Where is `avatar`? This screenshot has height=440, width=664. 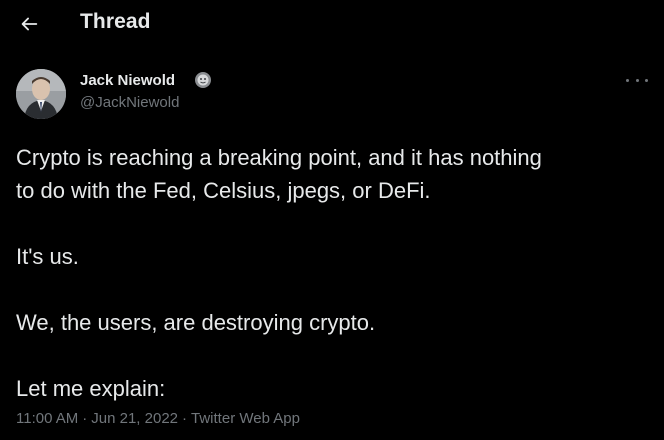
avatar is located at coordinates (41, 94).